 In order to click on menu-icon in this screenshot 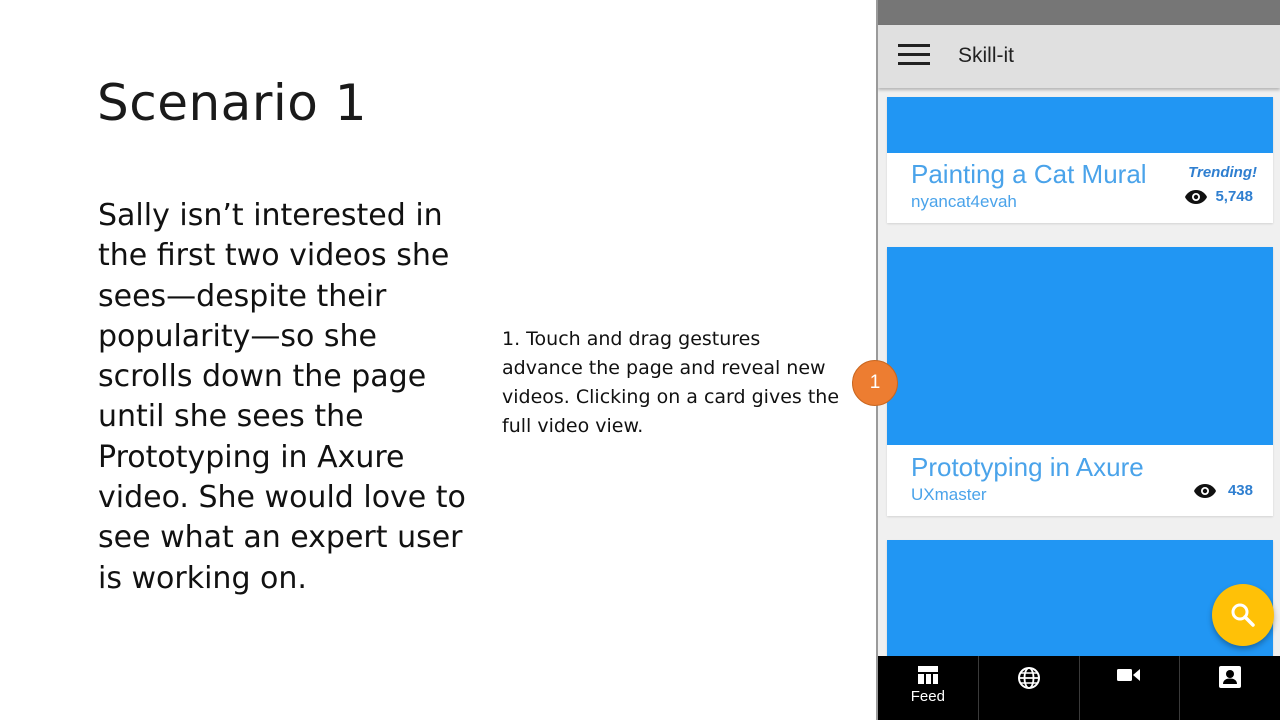, I will do `click(915, 56)`.